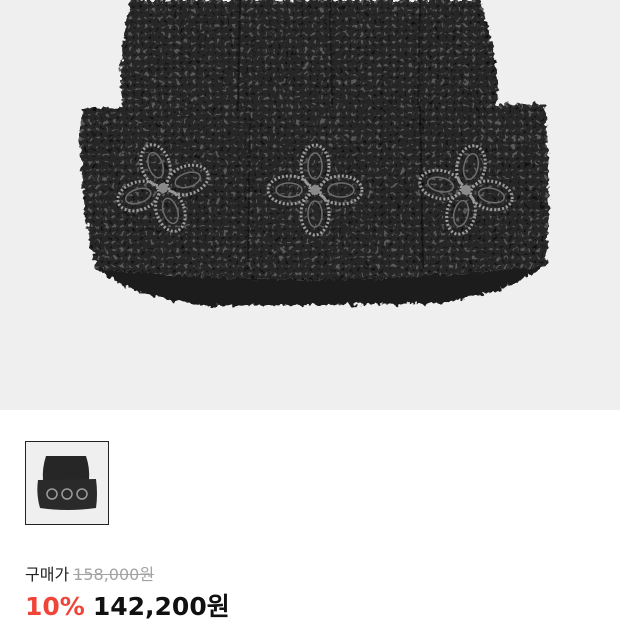 The height and width of the screenshot is (620, 620). I want to click on beanie-thumbnail-image, so click(67, 483).